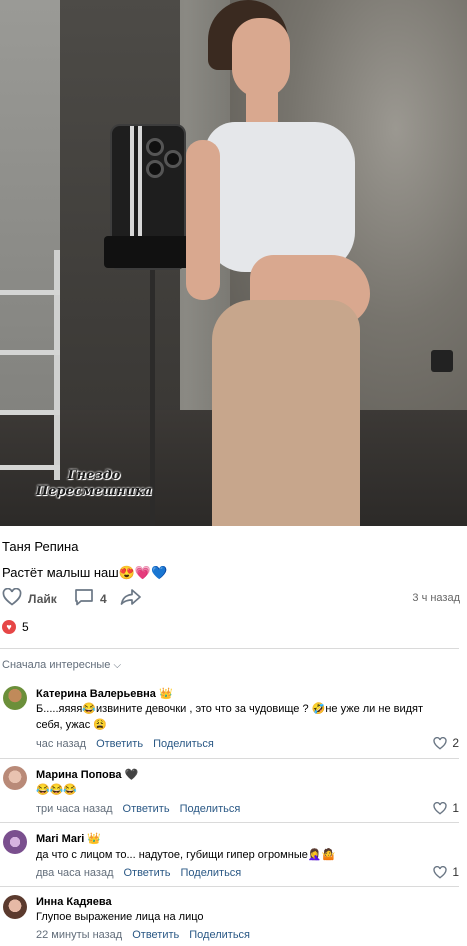 This screenshot has width=467, height=946. I want to click on comment-time: три часа назад, so click(74, 809).